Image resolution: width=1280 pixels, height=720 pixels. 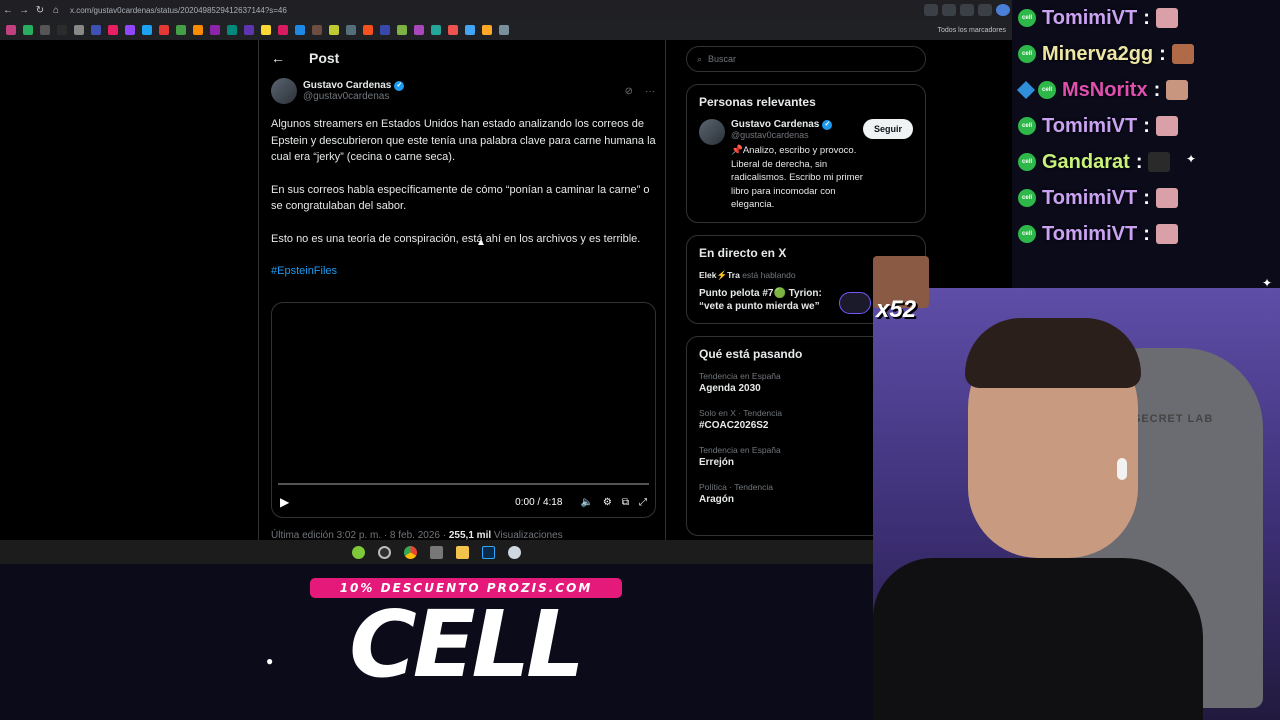 I want to click on fullscreen-icon: ⤢, so click(x=643, y=502).